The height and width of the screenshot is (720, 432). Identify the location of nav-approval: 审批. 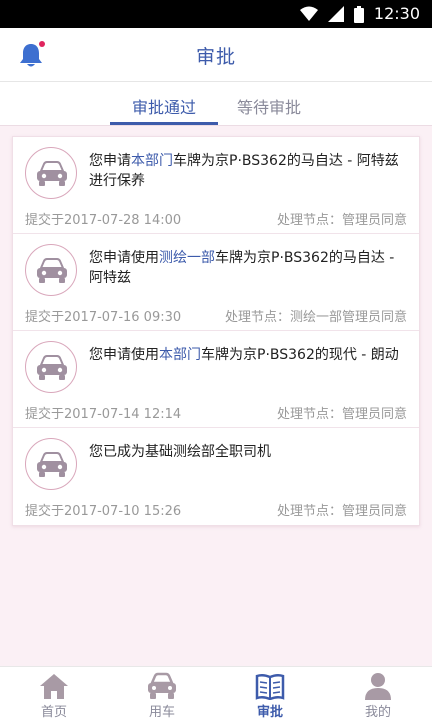
(270, 693).